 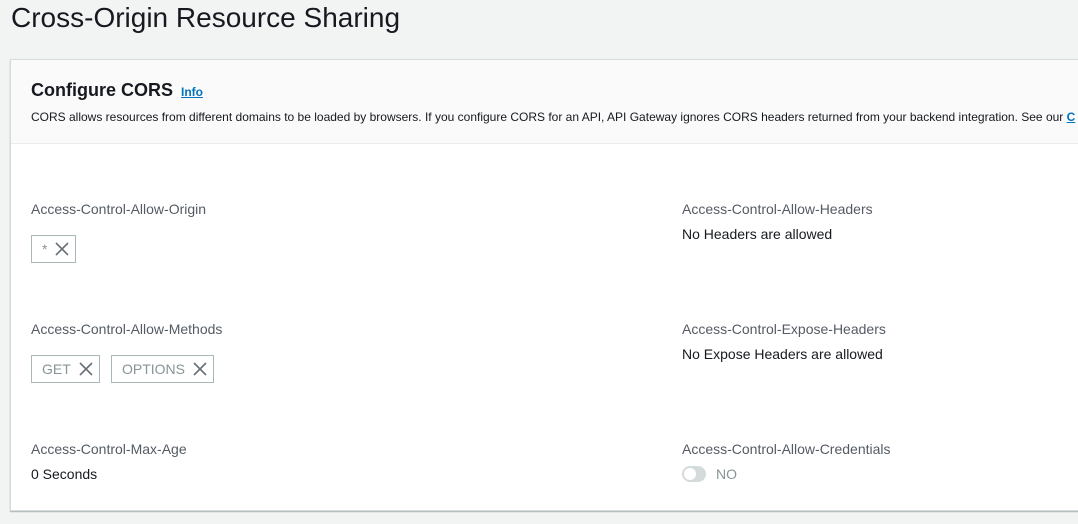 What do you see at coordinates (1071, 117) in the screenshot?
I see `docs-link: C` at bounding box center [1071, 117].